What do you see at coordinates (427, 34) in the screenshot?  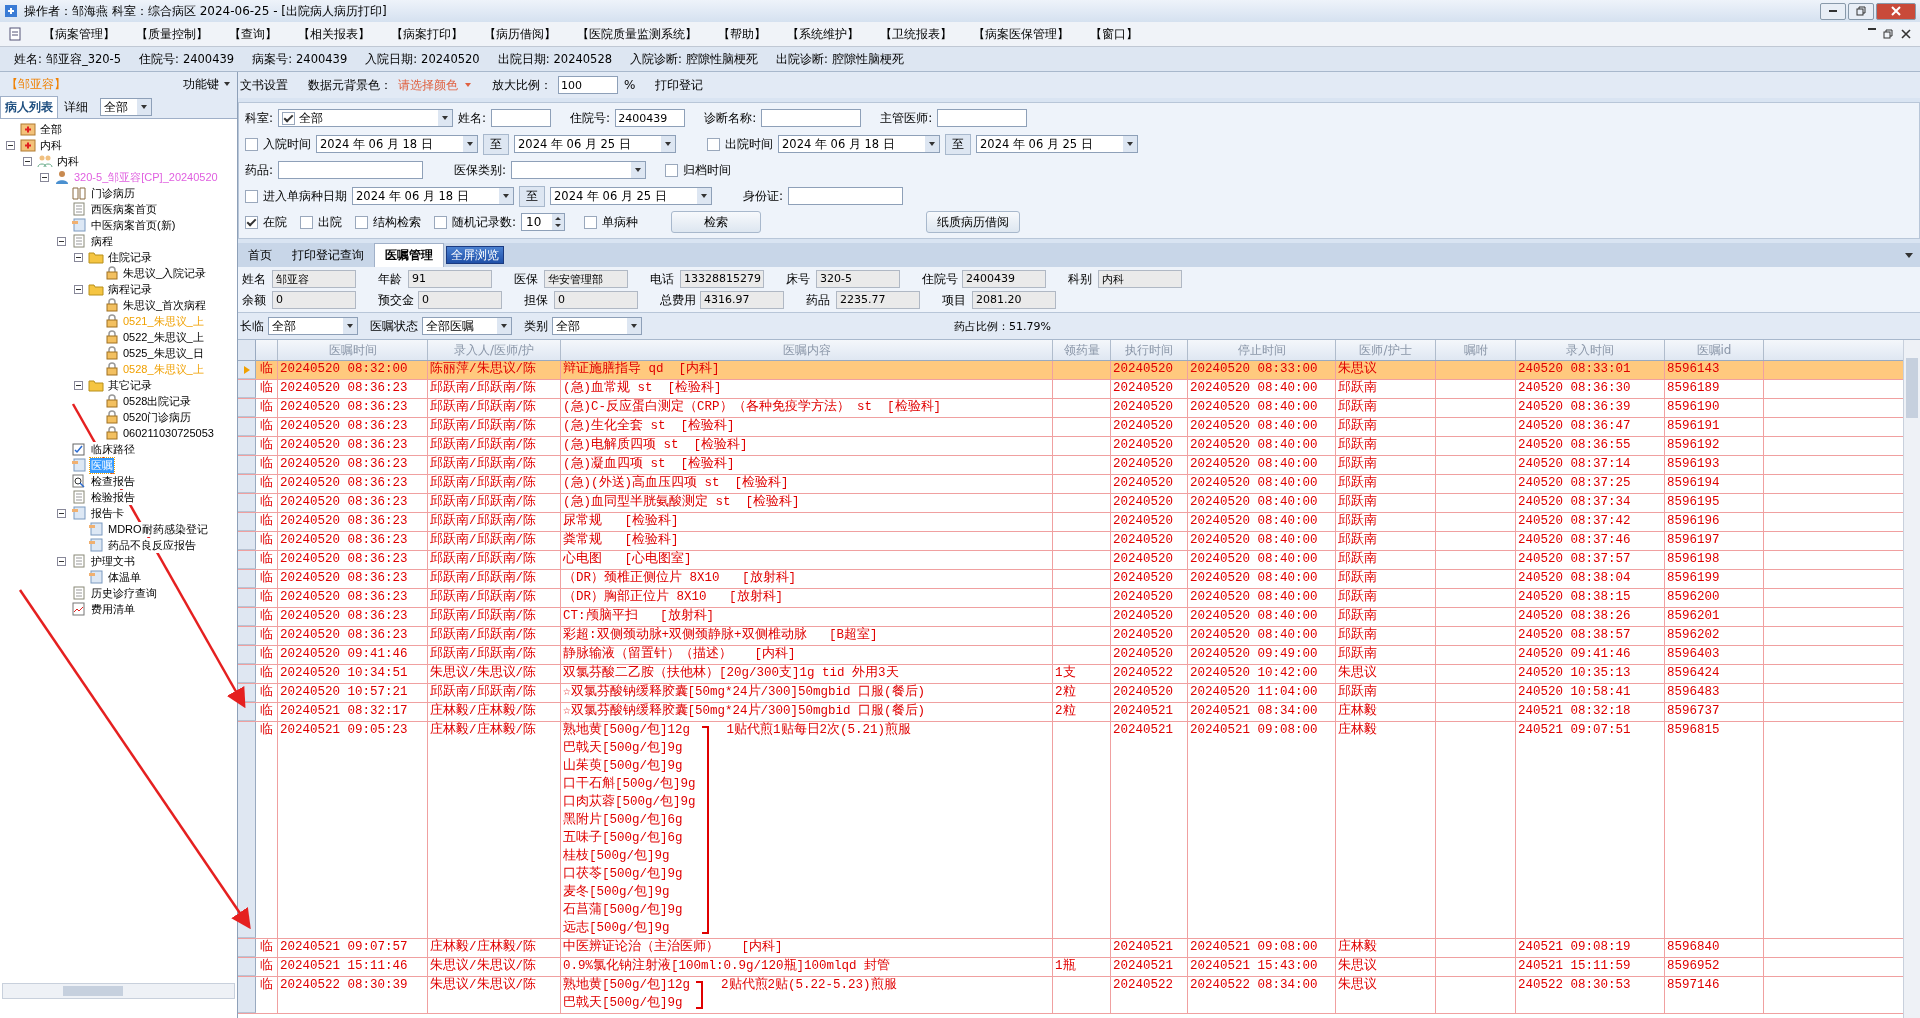 I see `menu-item: 【病案打印】` at bounding box center [427, 34].